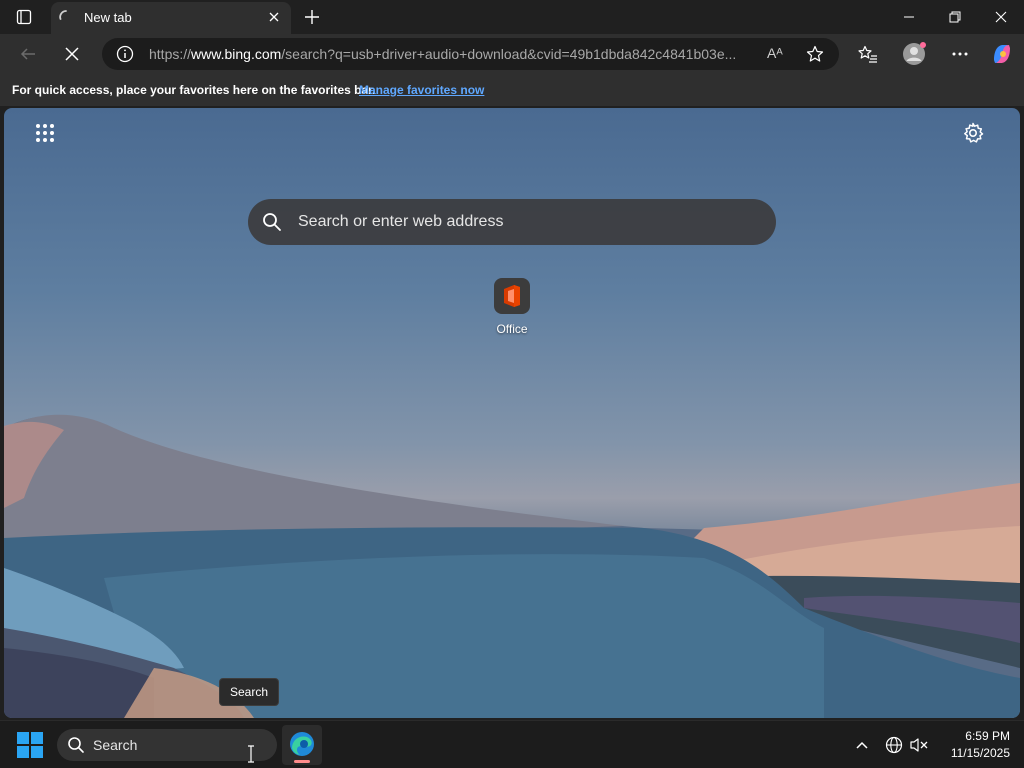  I want to click on search-placeholder: Search or enter web address, so click(401, 221).